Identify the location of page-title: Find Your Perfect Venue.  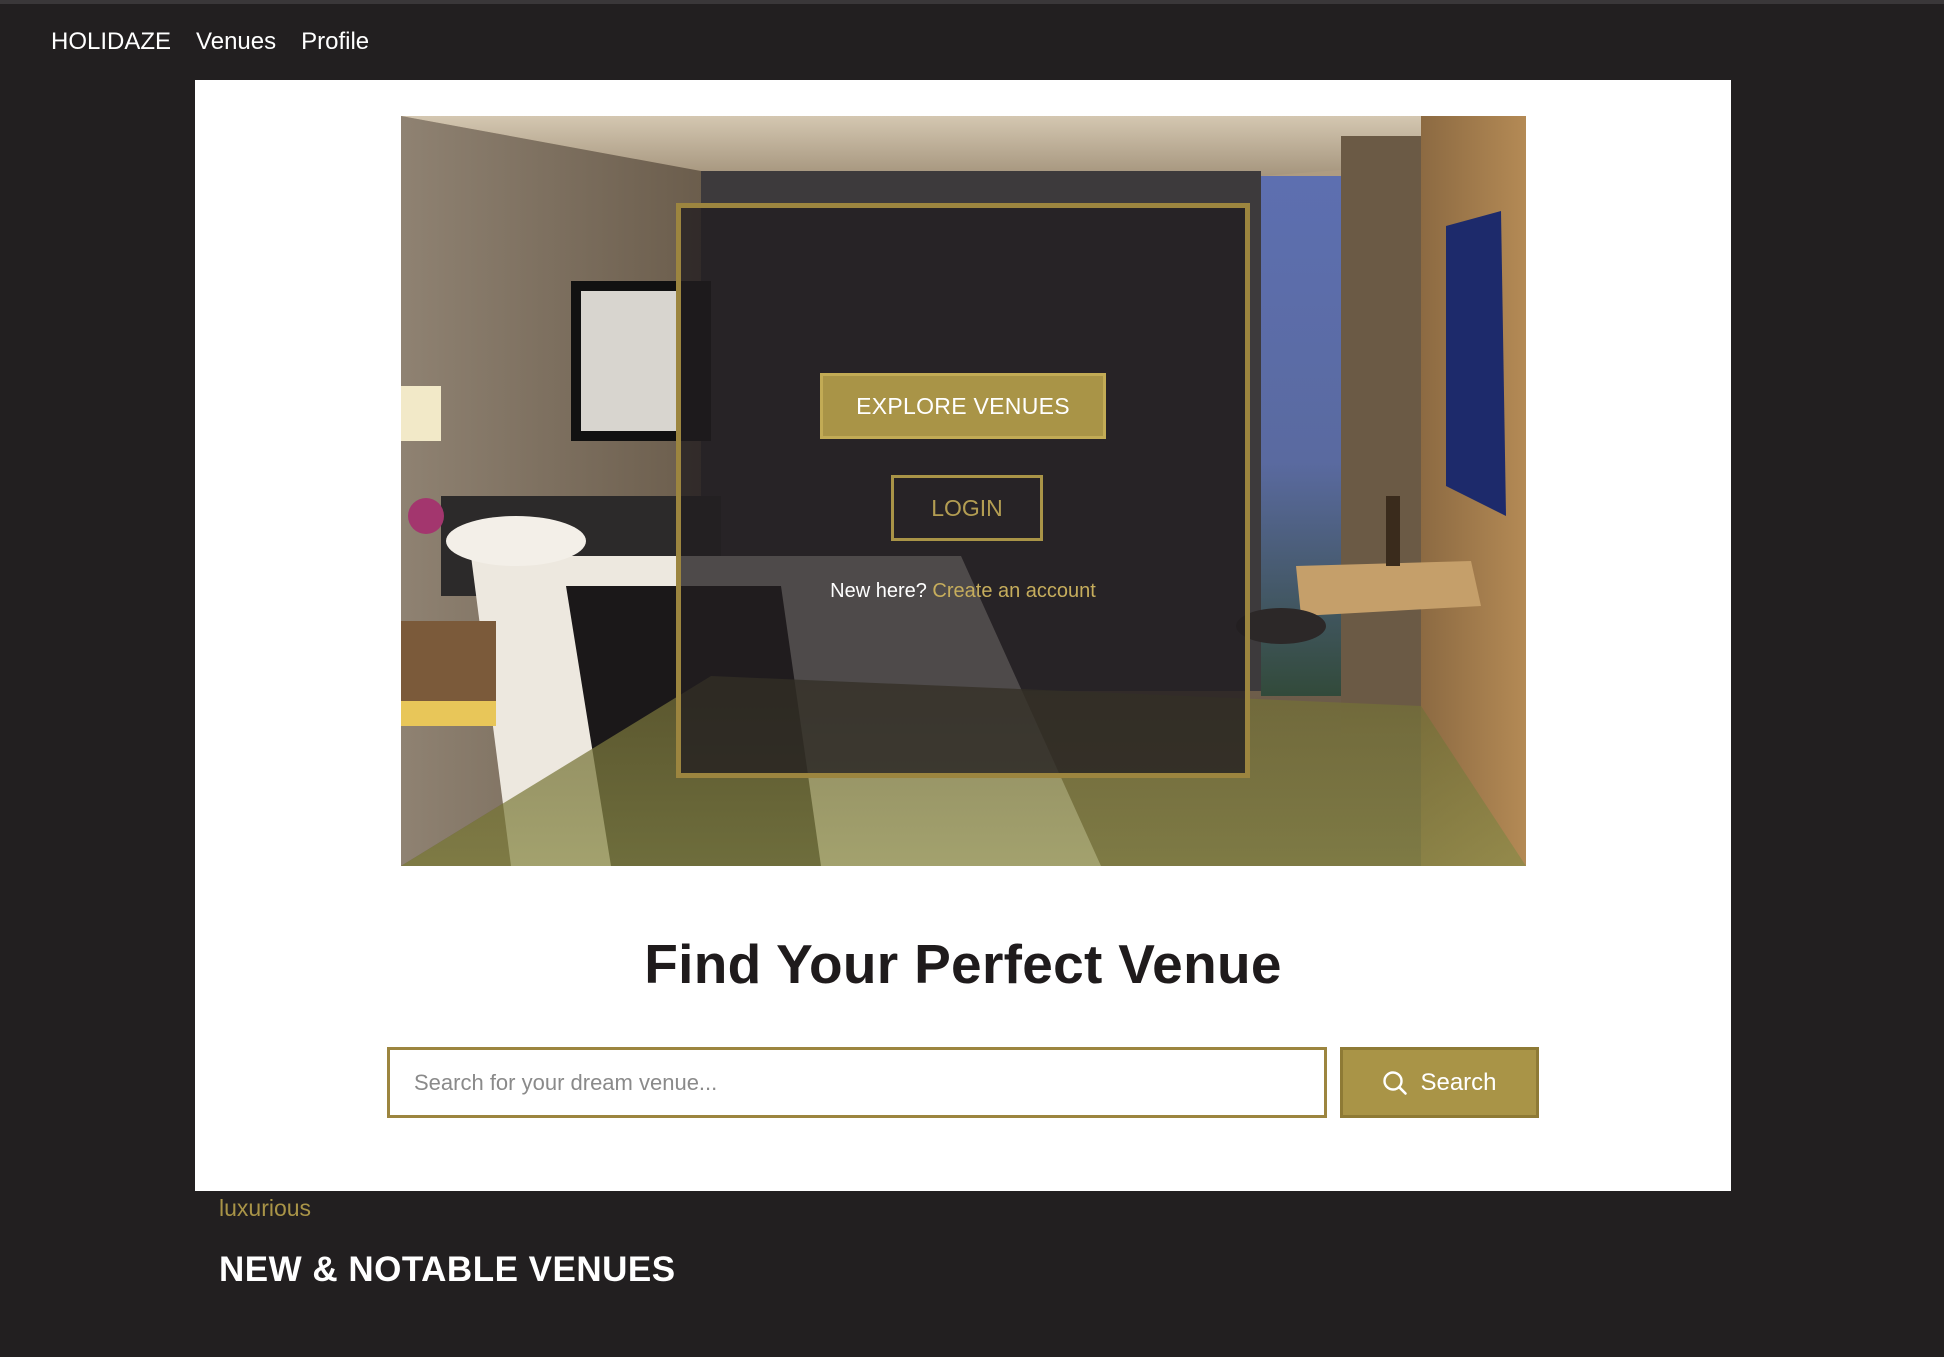
(963, 964).